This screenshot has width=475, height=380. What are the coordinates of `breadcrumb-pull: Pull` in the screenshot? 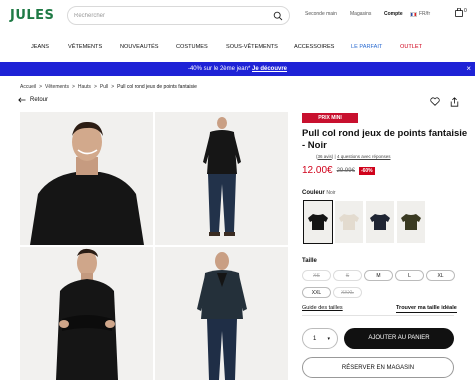 It's located at (104, 87).